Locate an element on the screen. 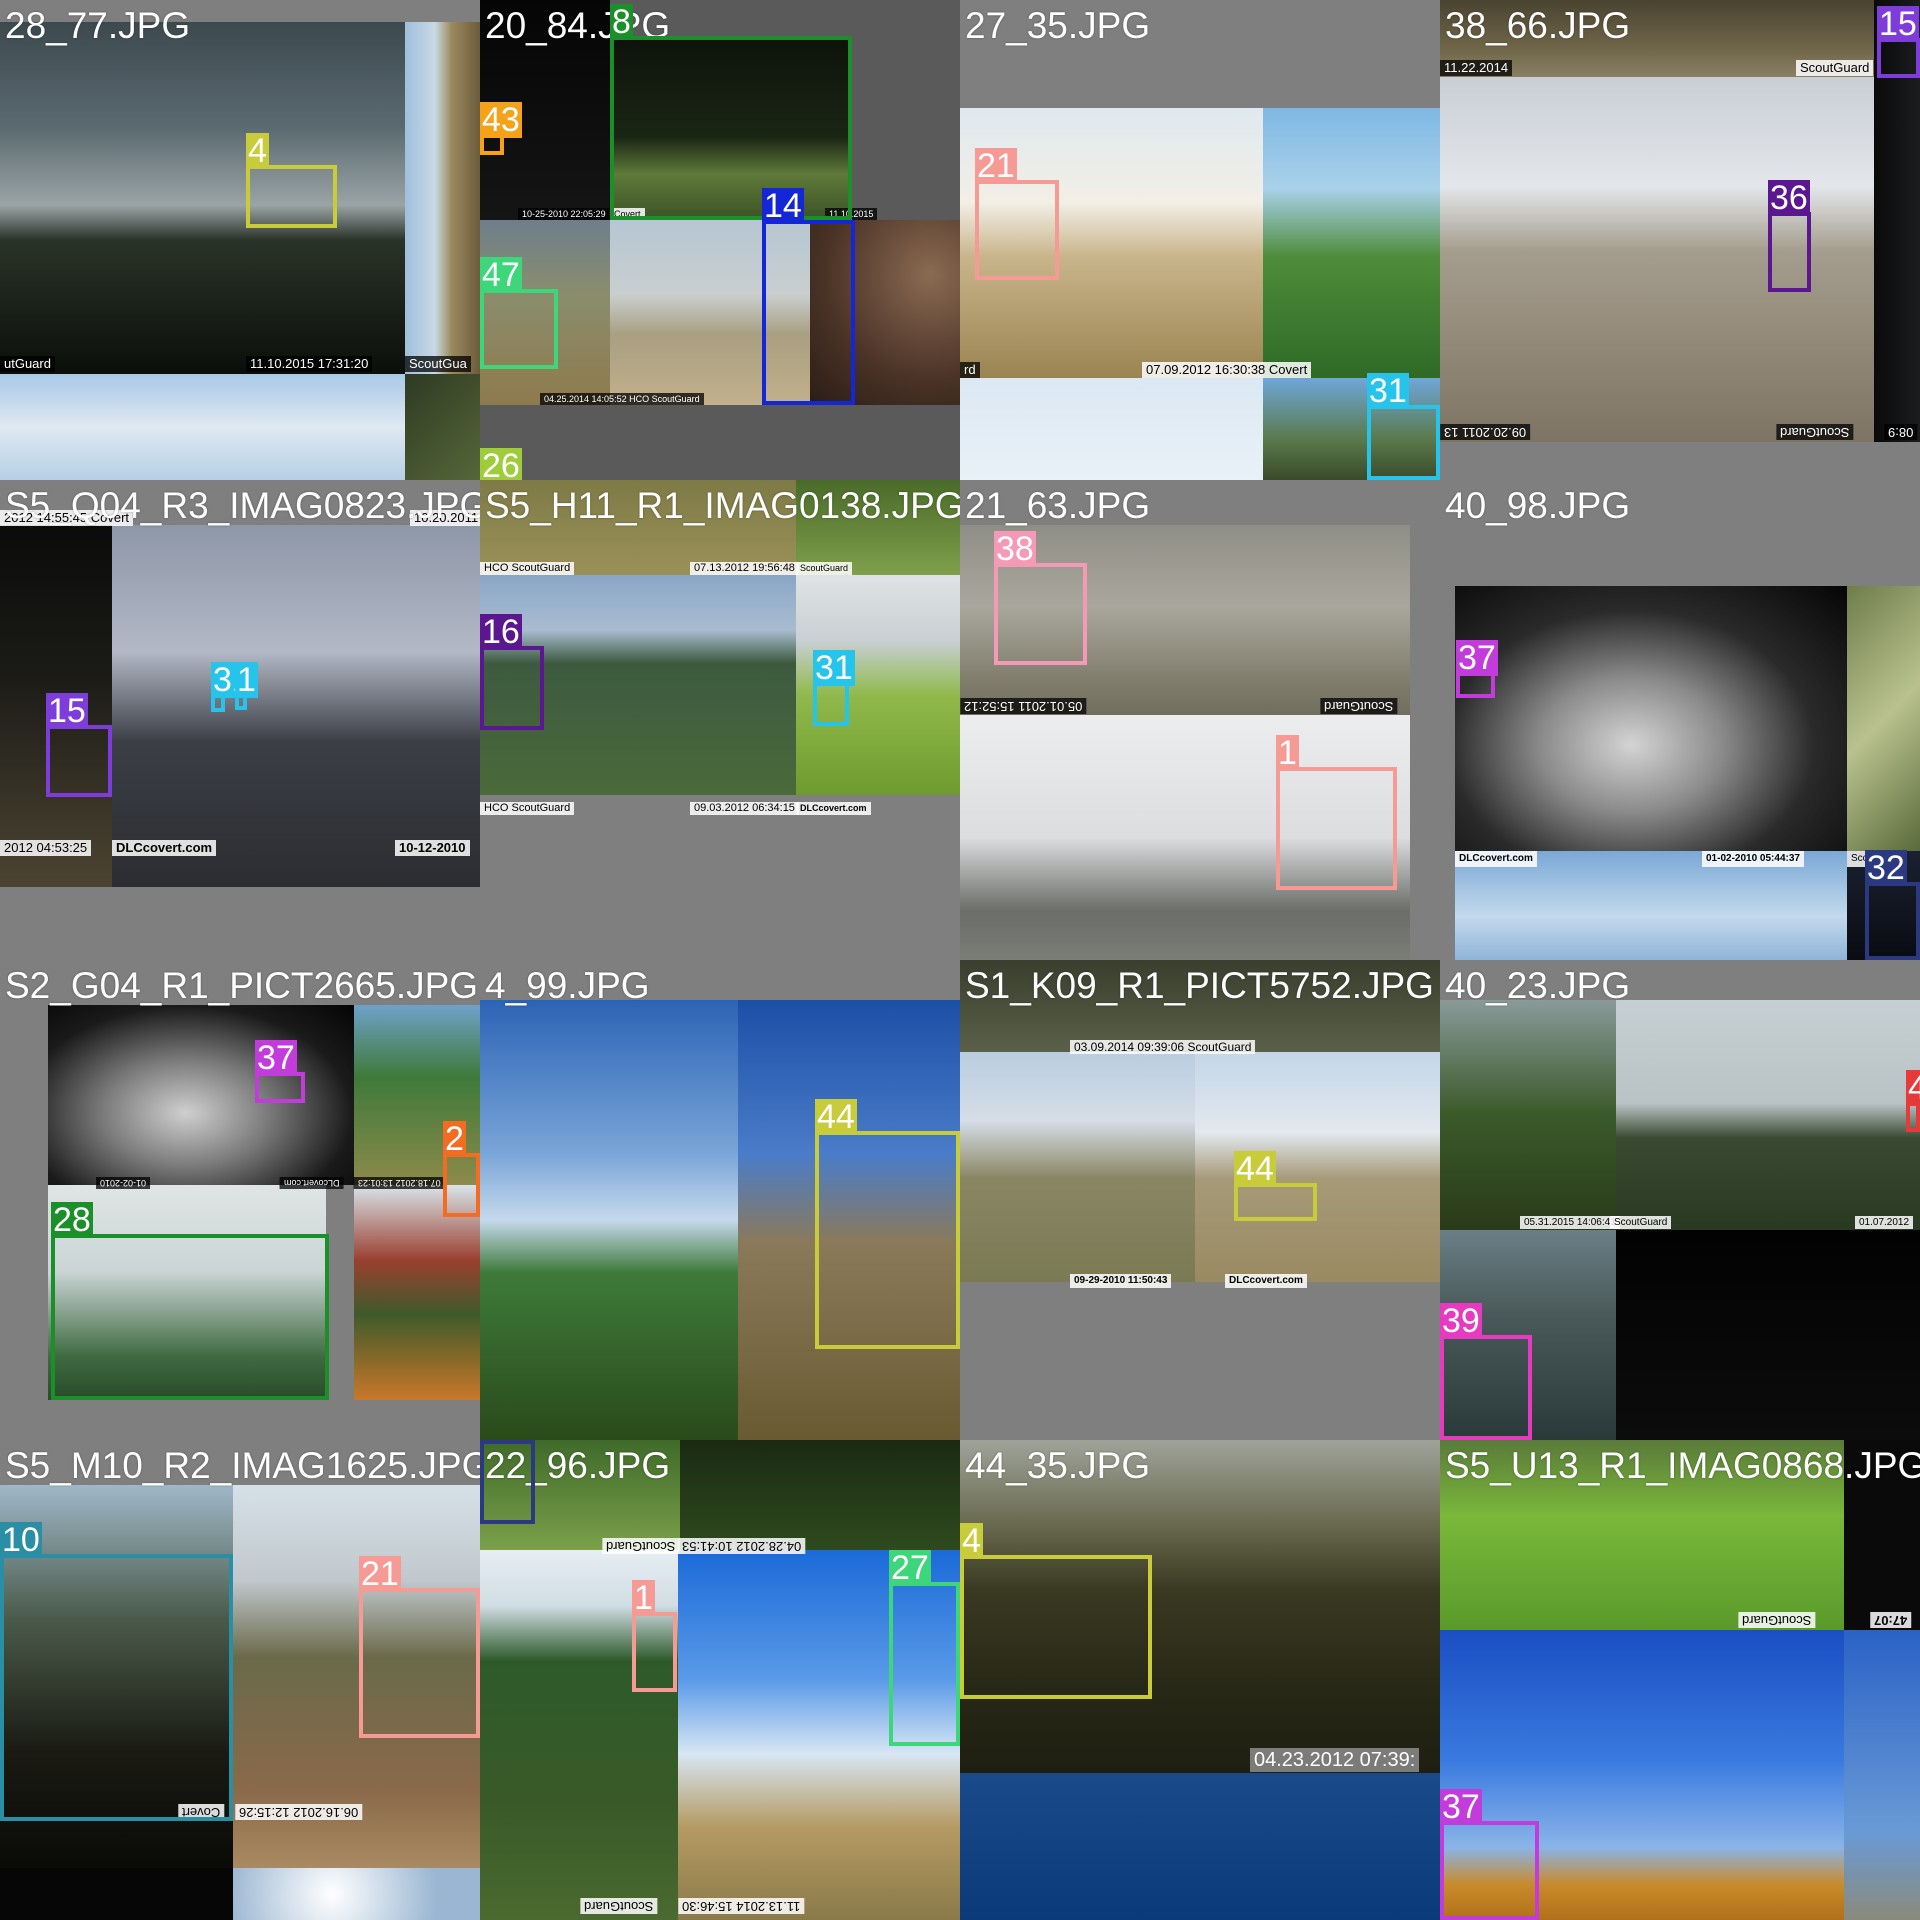  timestamp-stamp: 07.18.2012 13:01:23 is located at coordinates (399, 1183).